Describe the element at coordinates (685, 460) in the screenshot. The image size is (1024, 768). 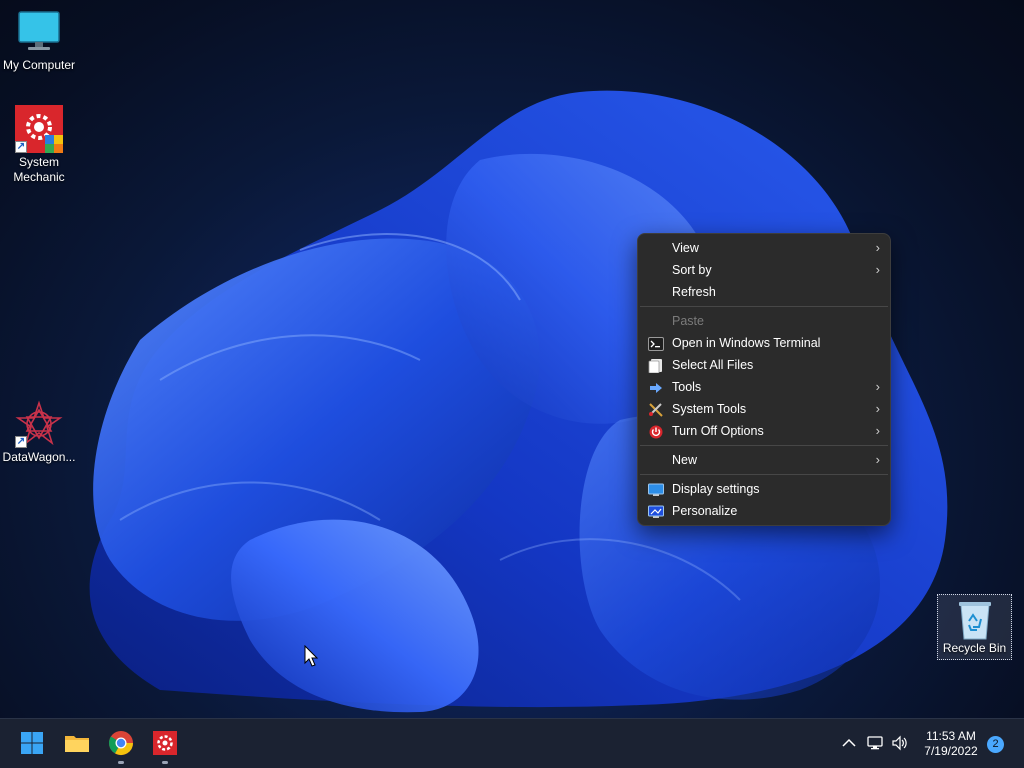
I see `menu-item-label: New` at that location.